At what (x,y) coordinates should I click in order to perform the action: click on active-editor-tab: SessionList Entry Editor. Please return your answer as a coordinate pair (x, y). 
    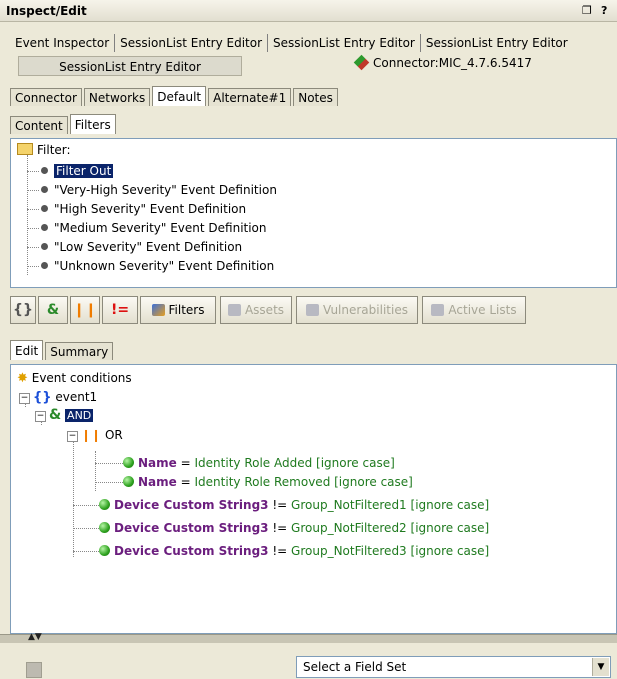
    Looking at the image, I should click on (130, 66).